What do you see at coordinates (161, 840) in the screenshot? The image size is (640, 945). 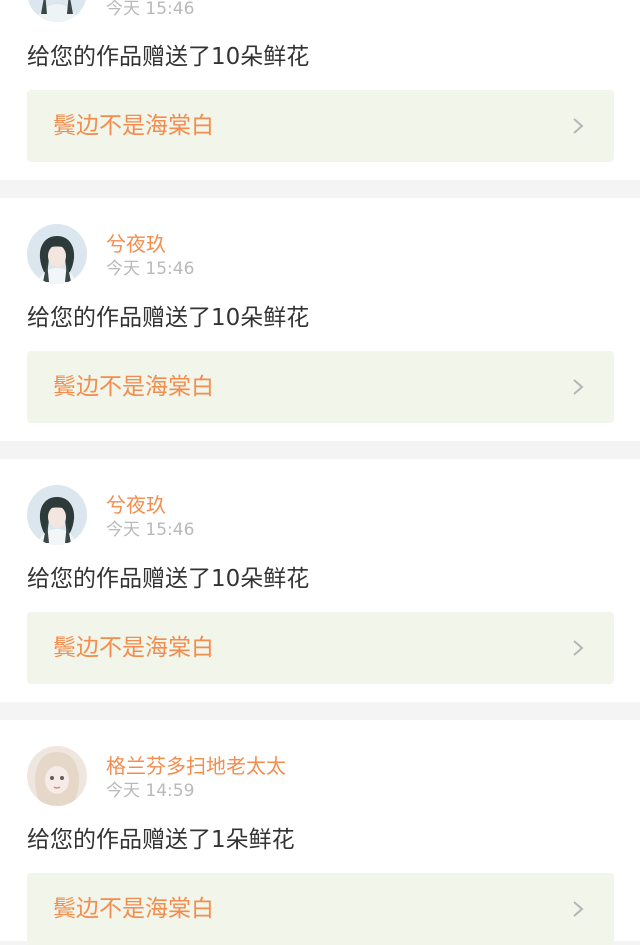 I see `notification-message: 给您的作品赠送了1朵鲜花` at bounding box center [161, 840].